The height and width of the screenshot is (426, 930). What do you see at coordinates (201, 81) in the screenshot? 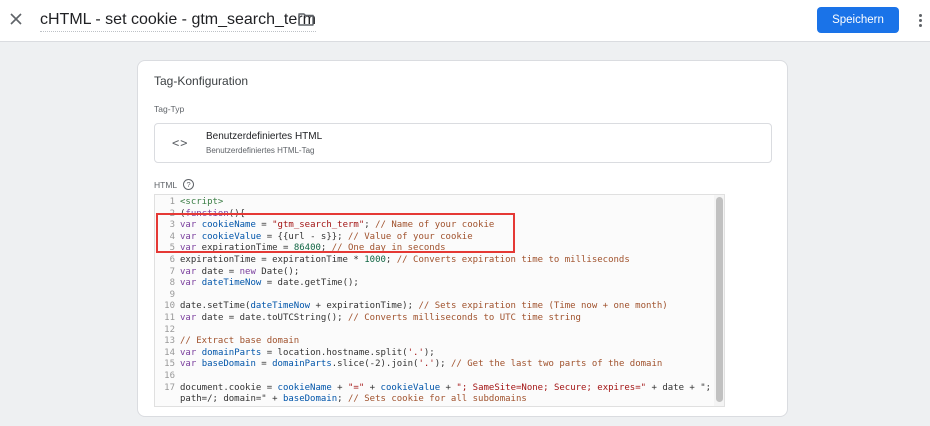
I see `card-title: Tag-Konfiguration` at bounding box center [201, 81].